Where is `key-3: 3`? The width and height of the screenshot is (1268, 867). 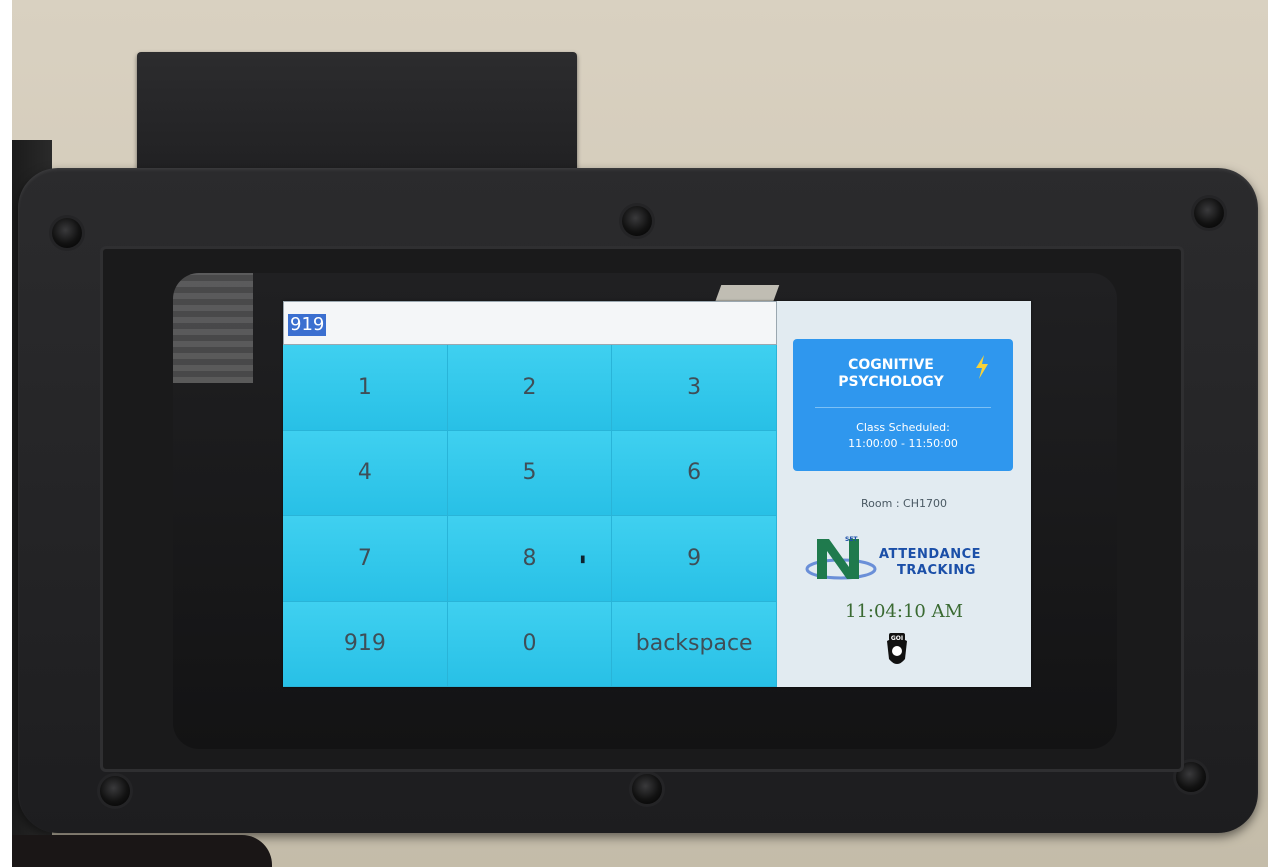 key-3: 3 is located at coordinates (694, 388).